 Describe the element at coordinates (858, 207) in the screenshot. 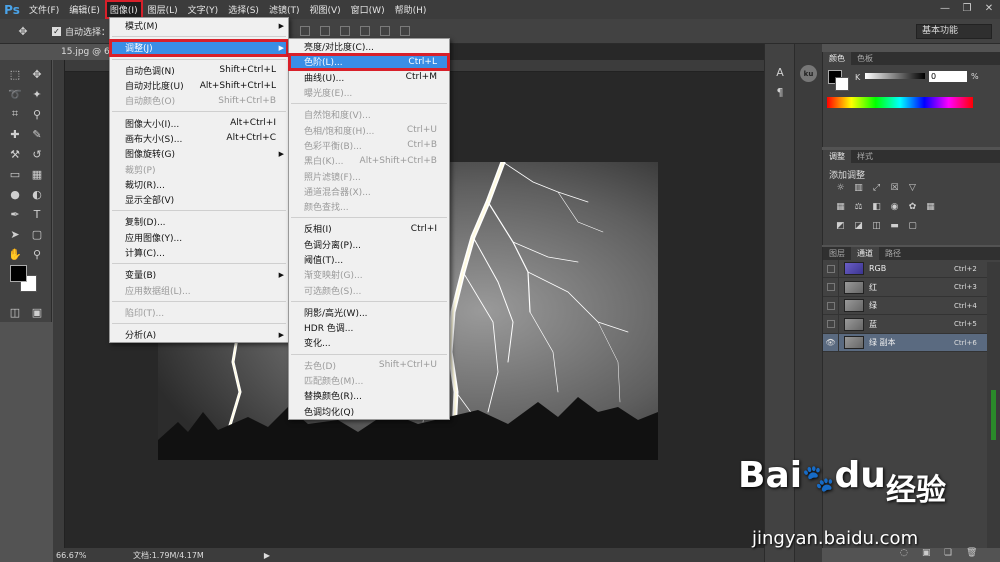

I see `balance-icon: ⚖` at that location.